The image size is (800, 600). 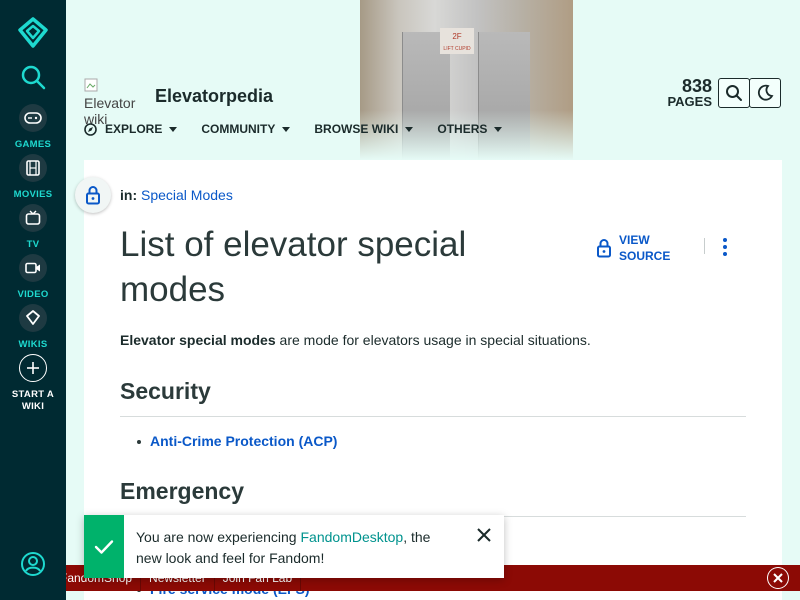 I want to click on plus-icon, so click(x=33, y=368).